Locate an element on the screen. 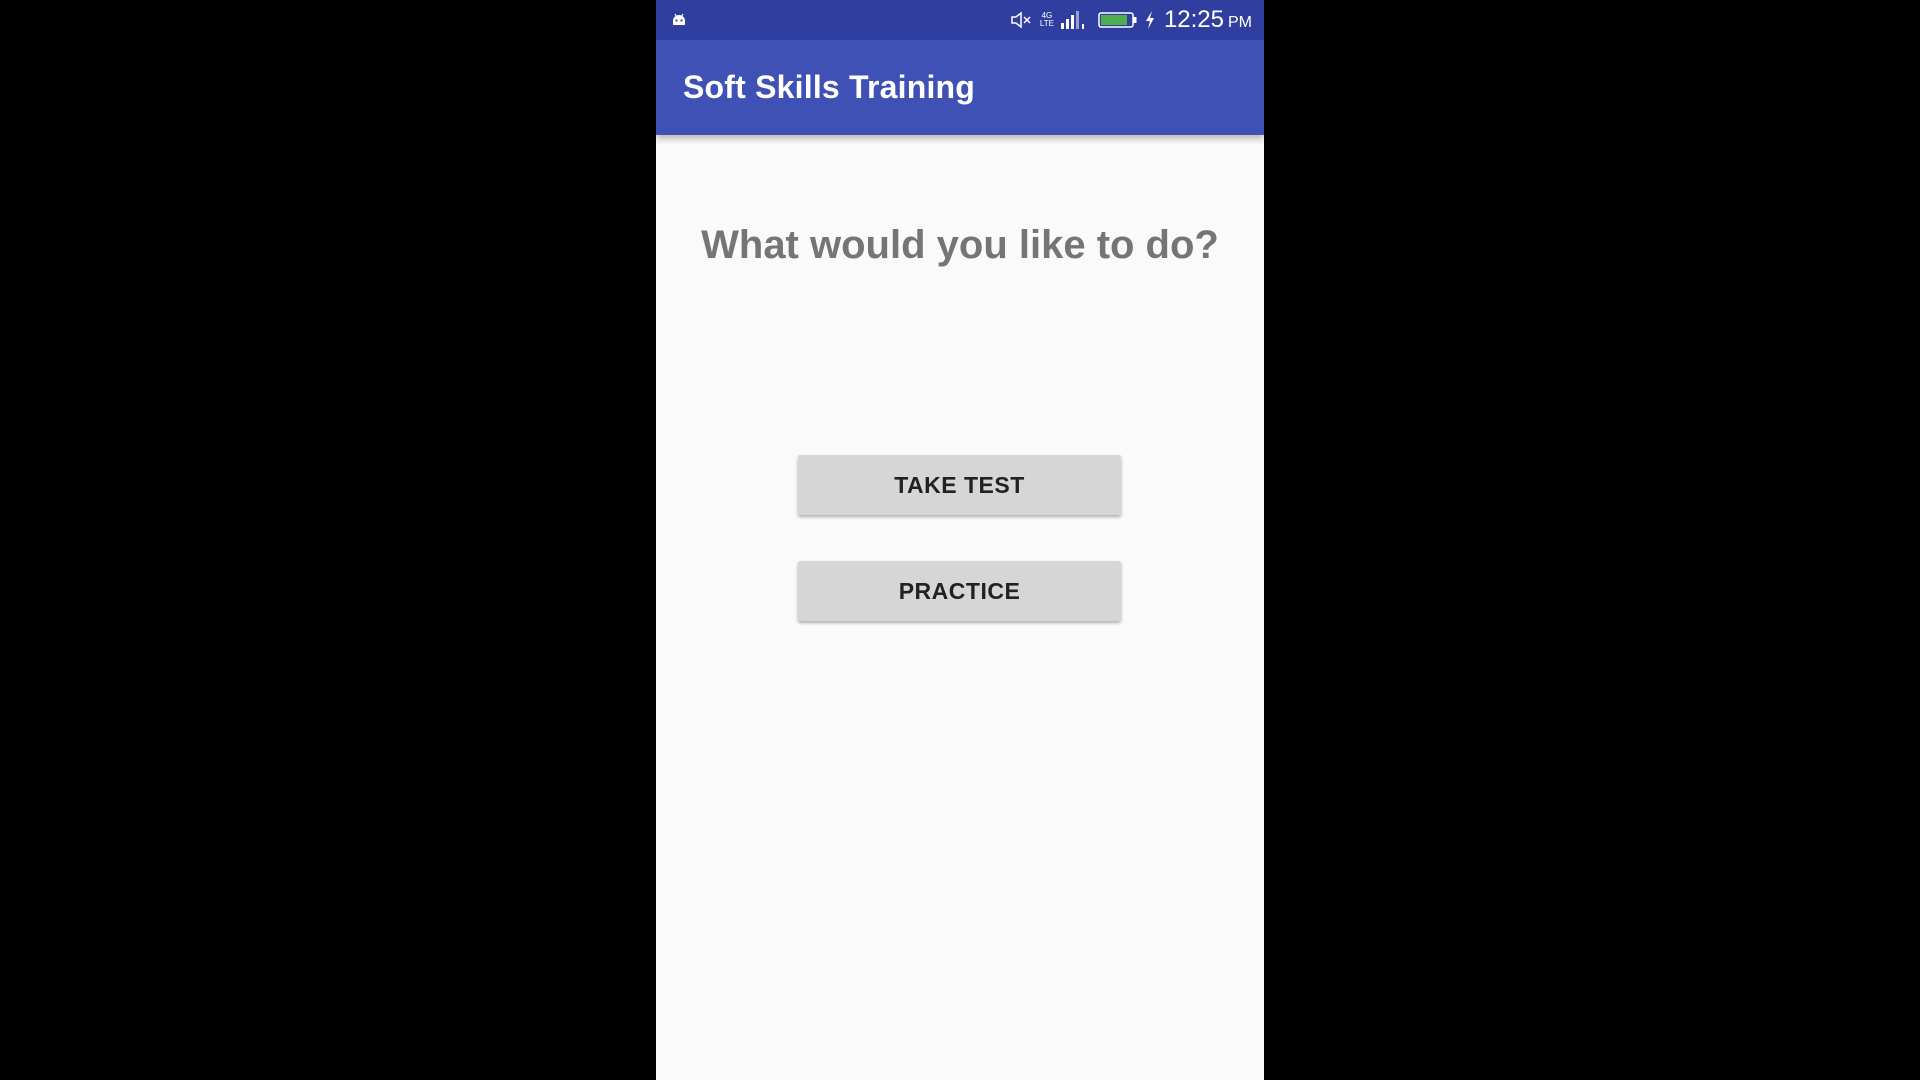  network-type-label: 4G LTE is located at coordinates (1047, 20).